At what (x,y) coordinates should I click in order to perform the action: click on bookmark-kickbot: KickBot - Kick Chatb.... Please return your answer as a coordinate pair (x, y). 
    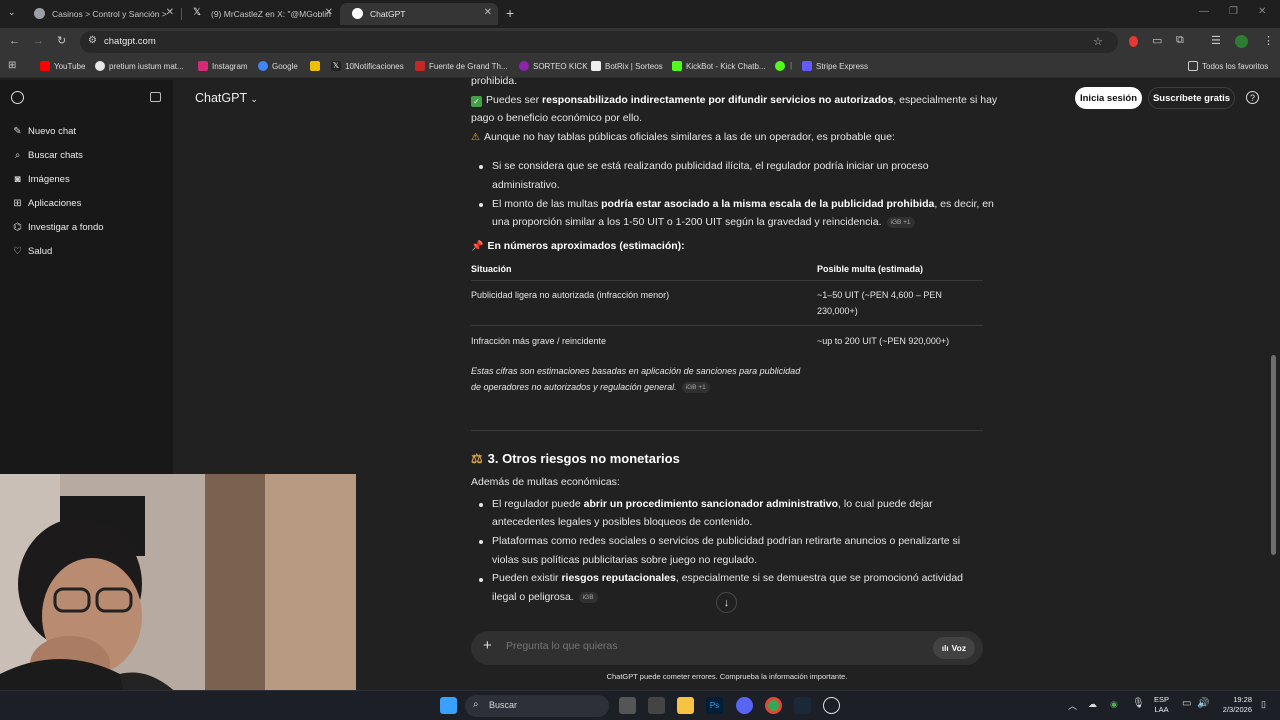
    Looking at the image, I should click on (719, 66).